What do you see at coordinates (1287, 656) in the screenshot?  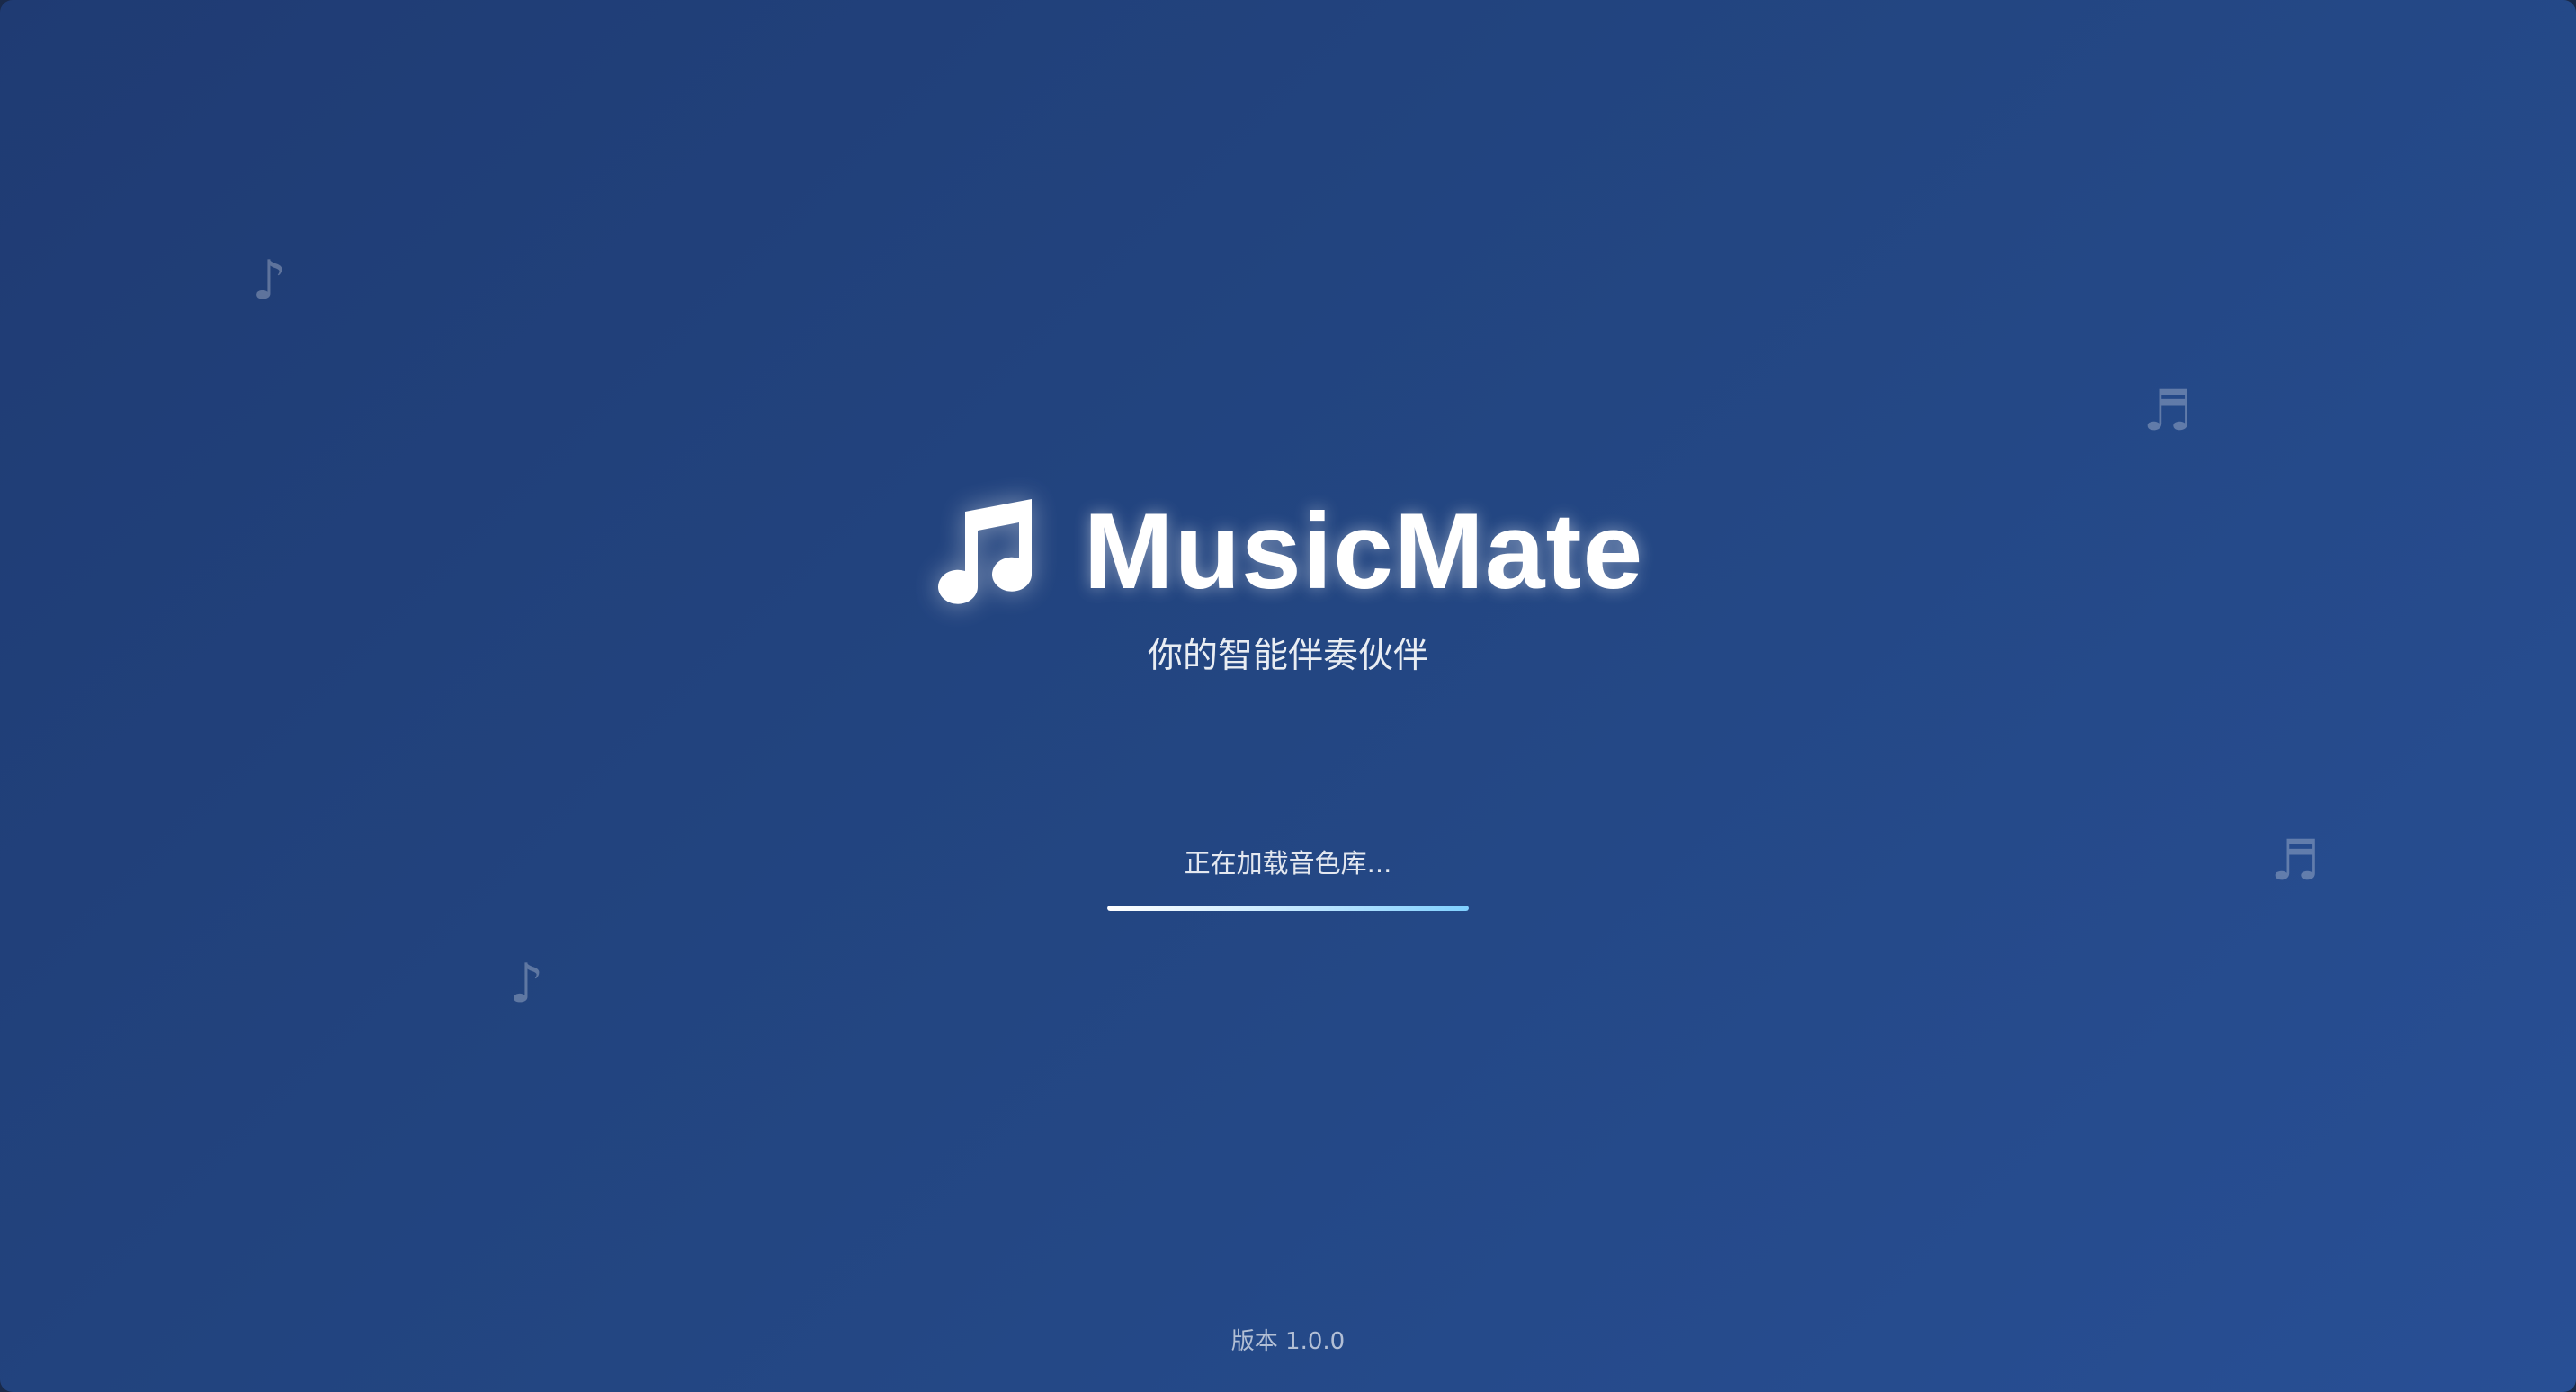 I see `app-tagline: 你的智能伴奏伙伴` at bounding box center [1287, 656].